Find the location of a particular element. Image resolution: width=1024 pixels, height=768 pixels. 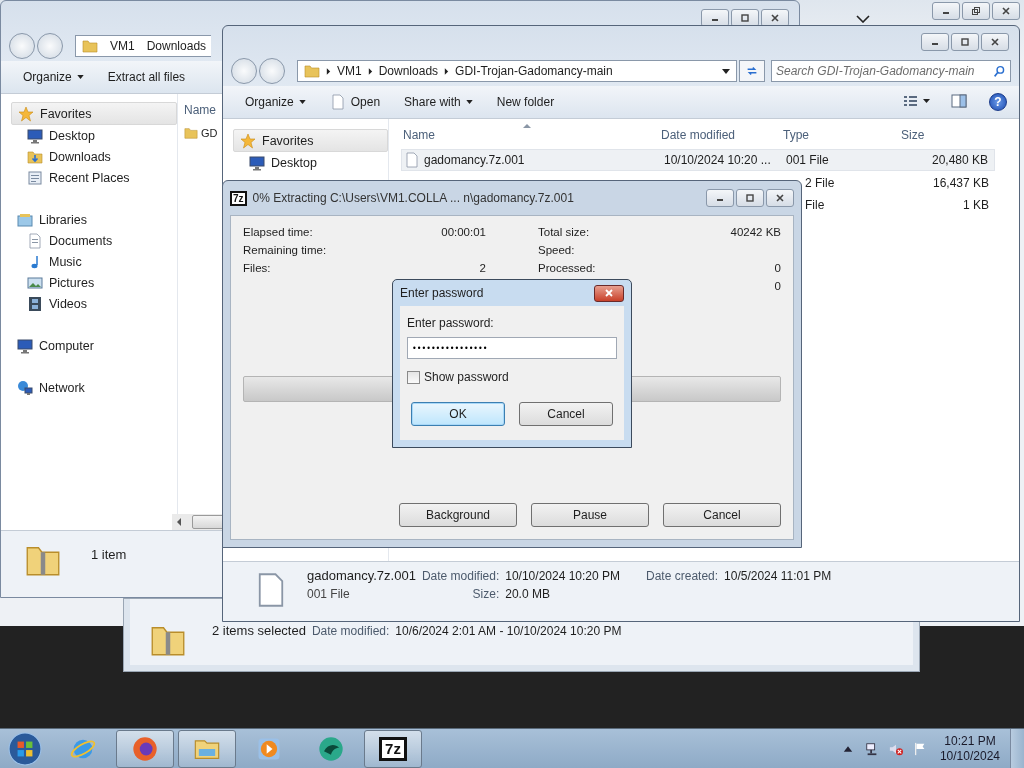

type-cell: File is located at coordinates (815, 205).